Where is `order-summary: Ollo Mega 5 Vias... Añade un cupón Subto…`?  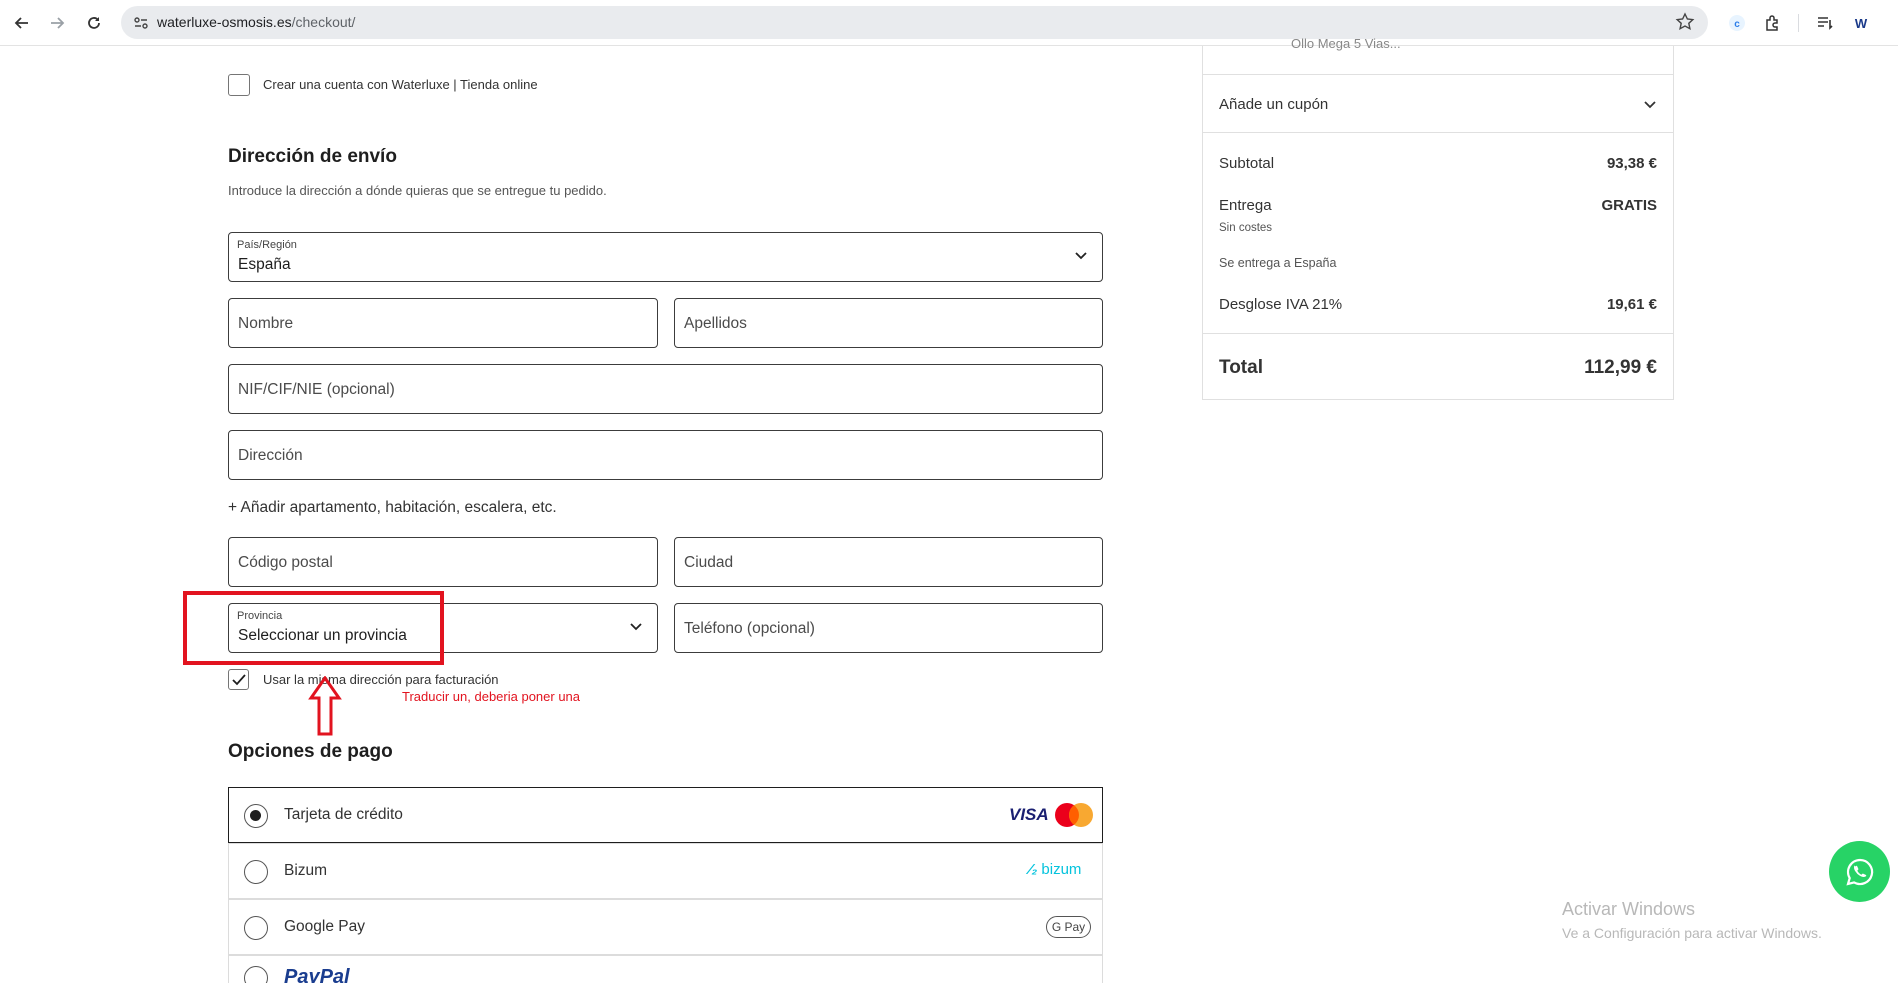
order-summary: Ollo Mega 5 Vias... Añade un cupón Subto… is located at coordinates (1438, 218).